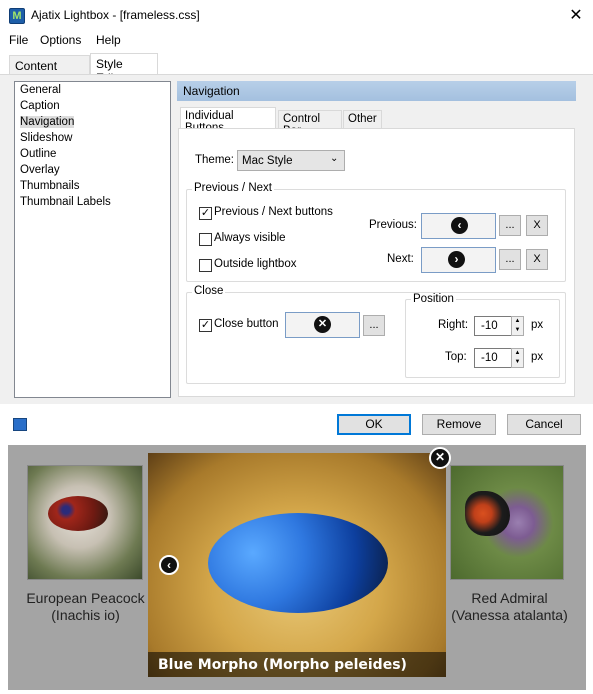 The image size is (593, 694). What do you see at coordinates (376, 91) in the screenshot?
I see `section-header: Navigation` at bounding box center [376, 91].